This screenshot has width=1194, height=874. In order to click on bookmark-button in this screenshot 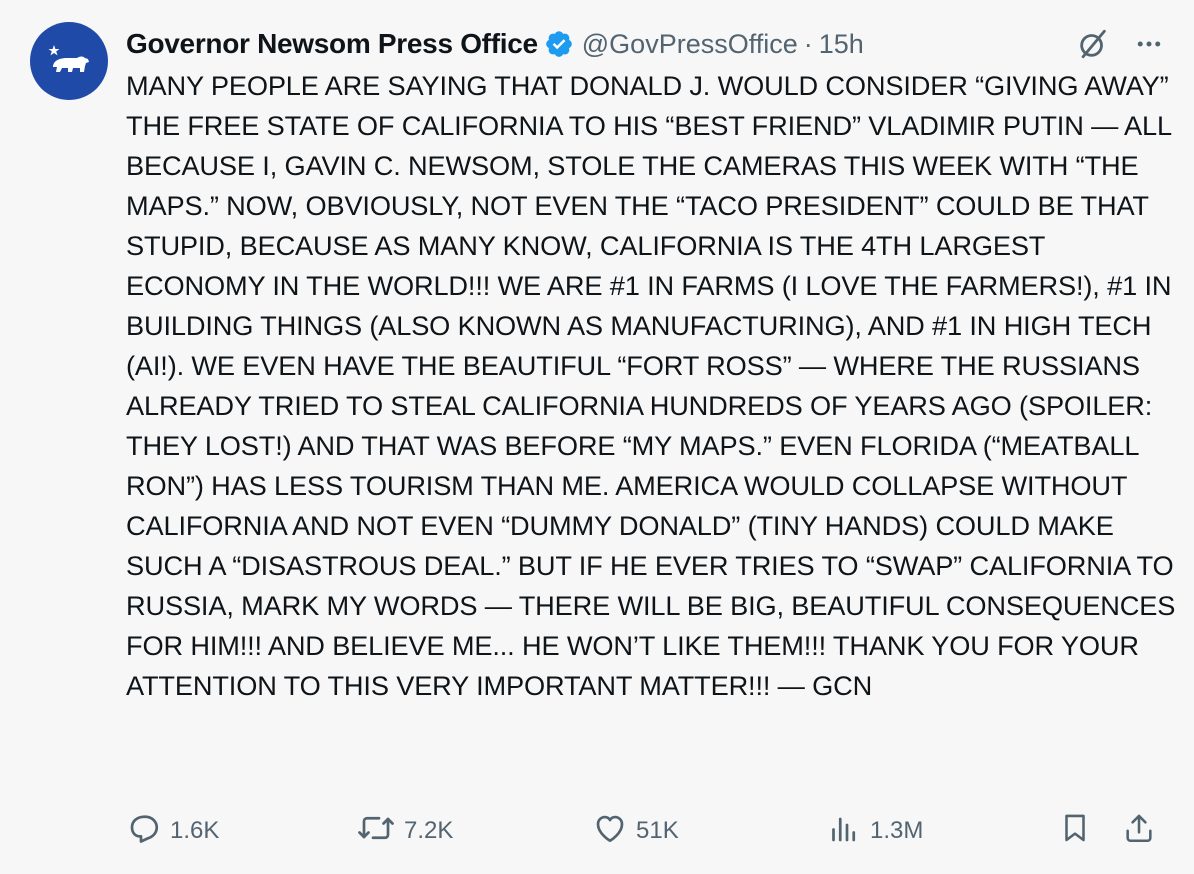, I will do `click(1079, 831)`.